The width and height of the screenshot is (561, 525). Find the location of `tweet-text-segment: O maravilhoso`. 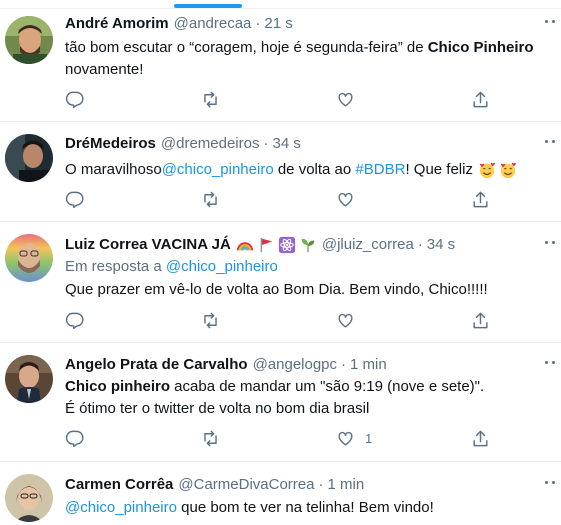

tweet-text-segment: O maravilhoso is located at coordinates (113, 169).